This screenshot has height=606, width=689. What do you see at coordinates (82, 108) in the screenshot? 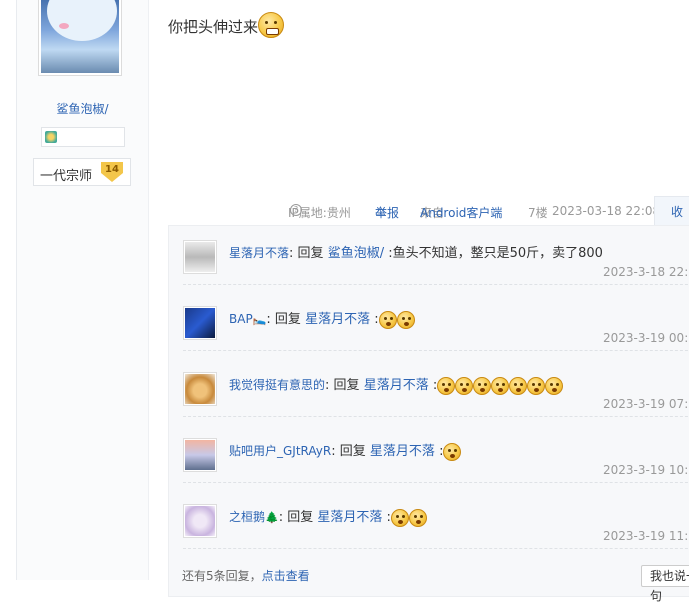
I see `author-name-link: 鲨鱼泡椒/` at bounding box center [82, 108].